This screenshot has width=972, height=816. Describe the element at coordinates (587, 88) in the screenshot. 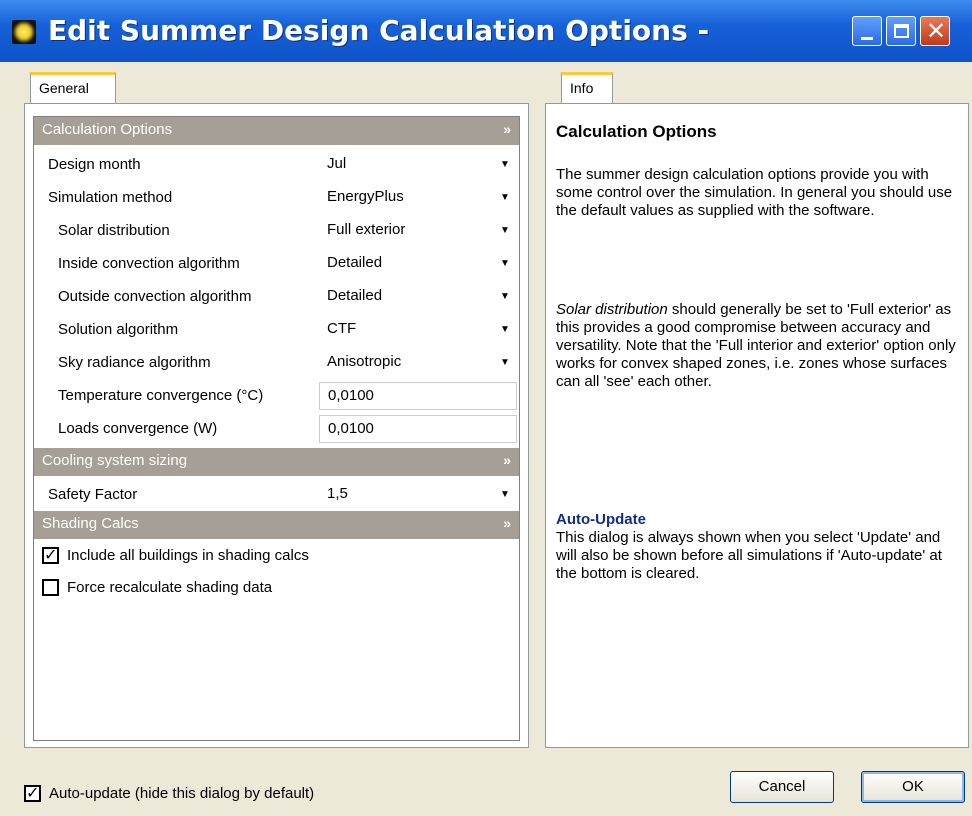

I see `tab-info: Info` at that location.